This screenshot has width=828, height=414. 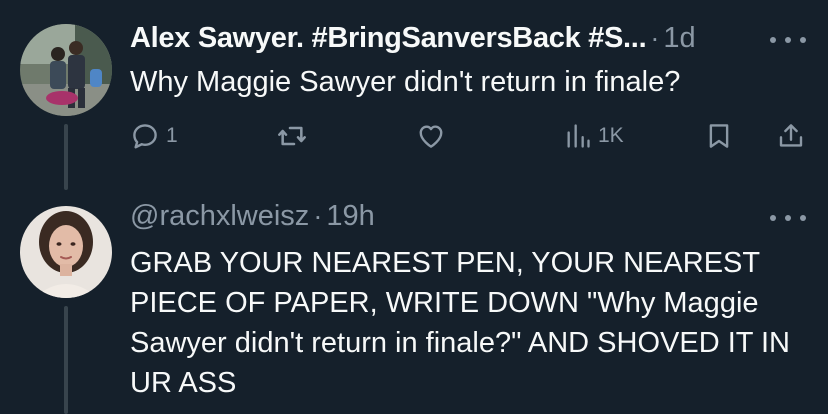 I want to click on timestamp: 19h, so click(x=350, y=216).